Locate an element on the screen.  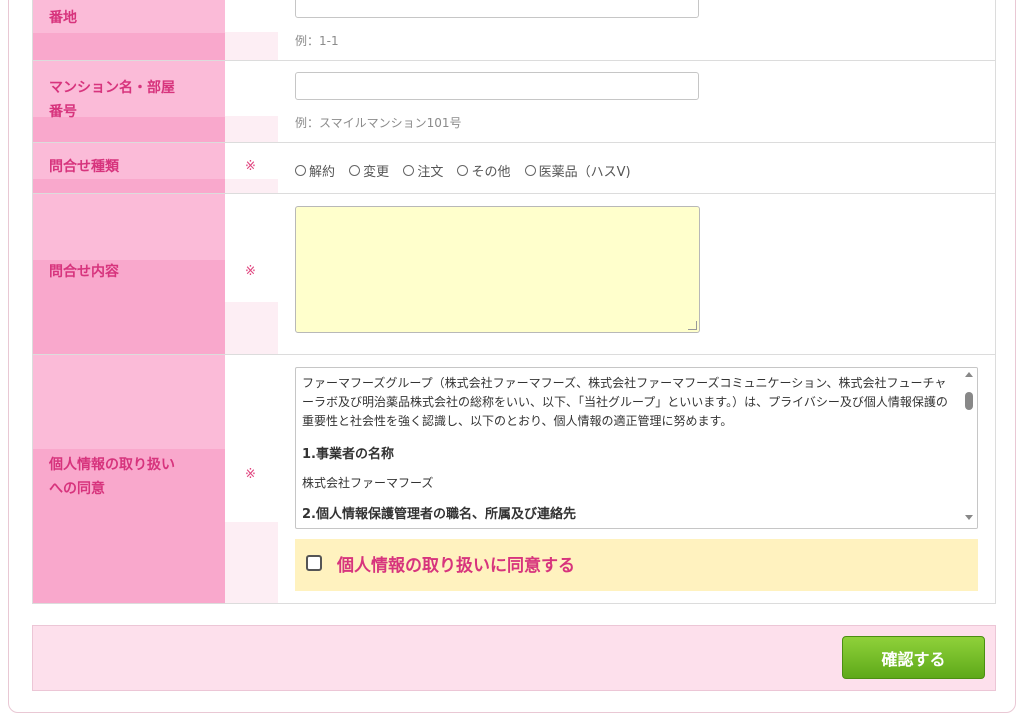
label-cell-mansion: マンション名・部屋 番号 is located at coordinates (129, 101).